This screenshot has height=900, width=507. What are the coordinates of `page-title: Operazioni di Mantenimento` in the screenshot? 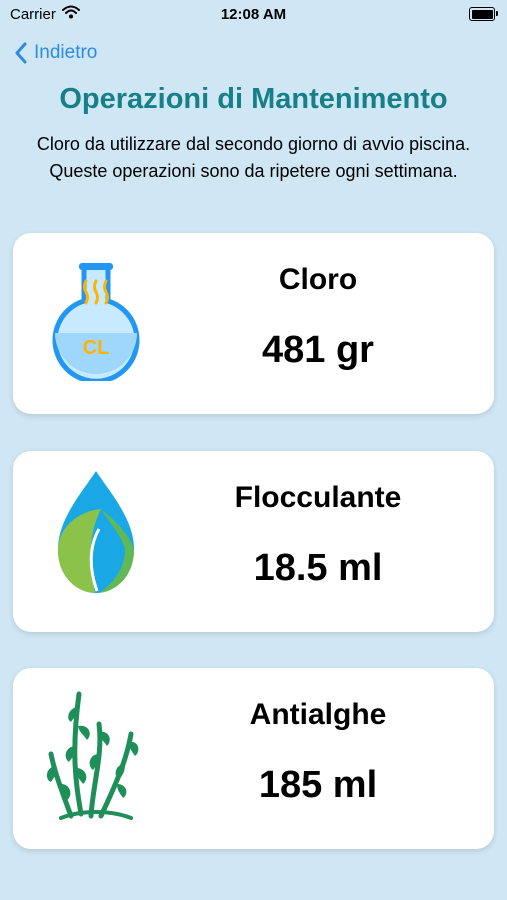 It's located at (253, 99).